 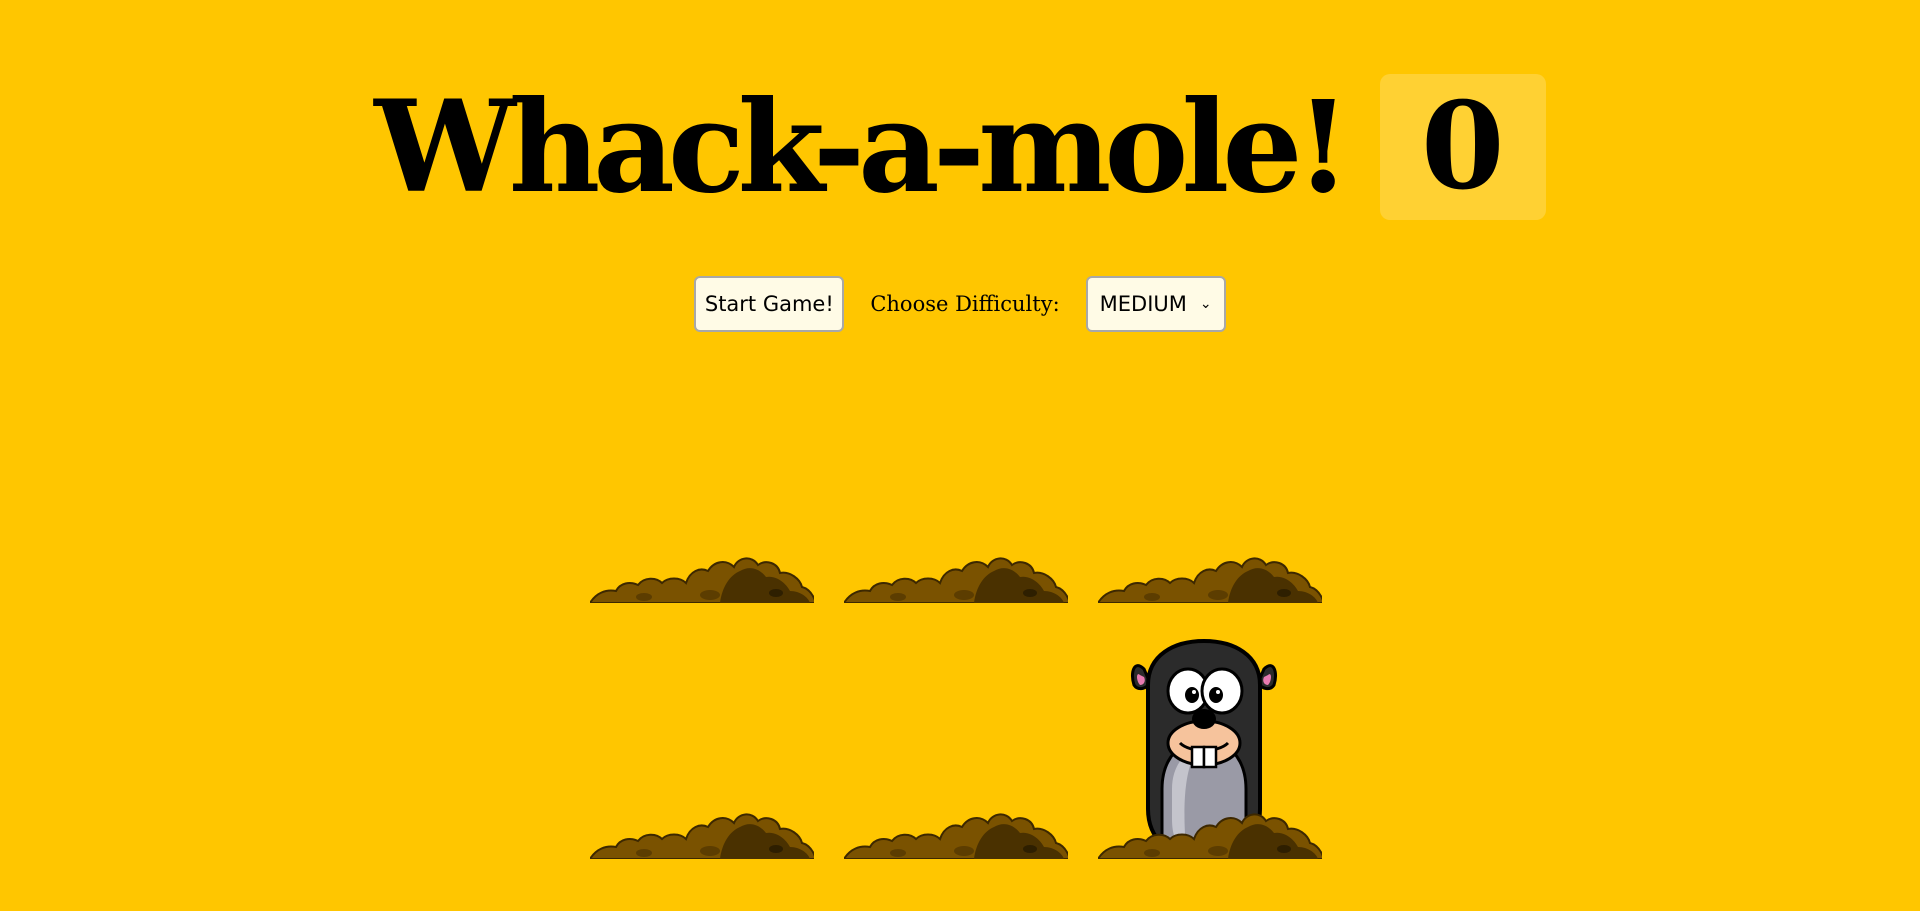 I want to click on difficulty-value: MEDIUM, so click(x=1143, y=304).